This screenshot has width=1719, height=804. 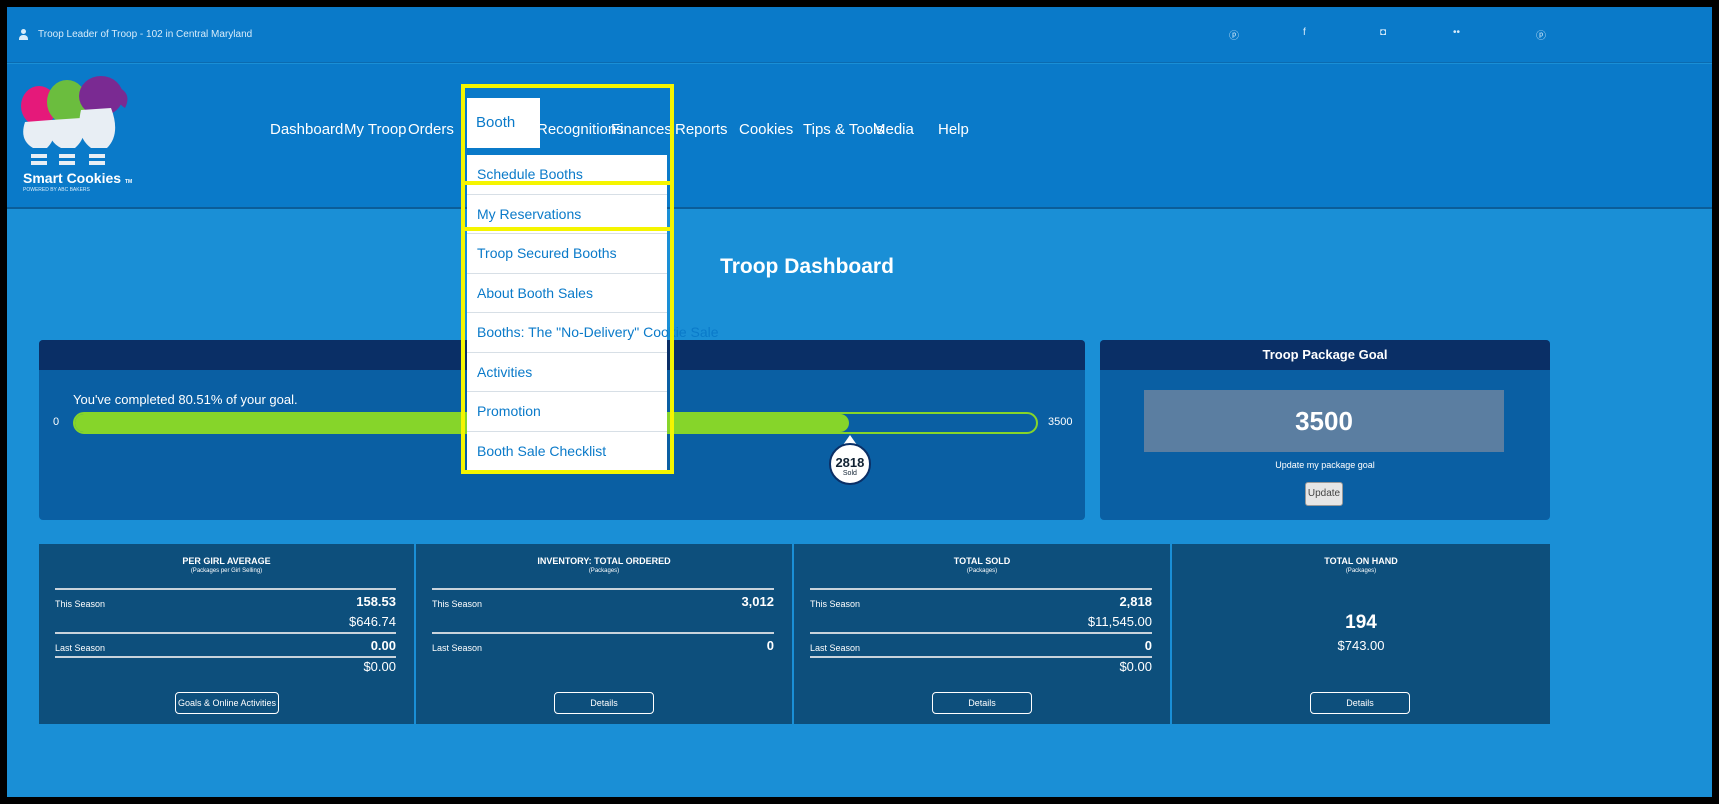 What do you see at coordinates (462, 423) in the screenshot?
I see `progress-fill` at bounding box center [462, 423].